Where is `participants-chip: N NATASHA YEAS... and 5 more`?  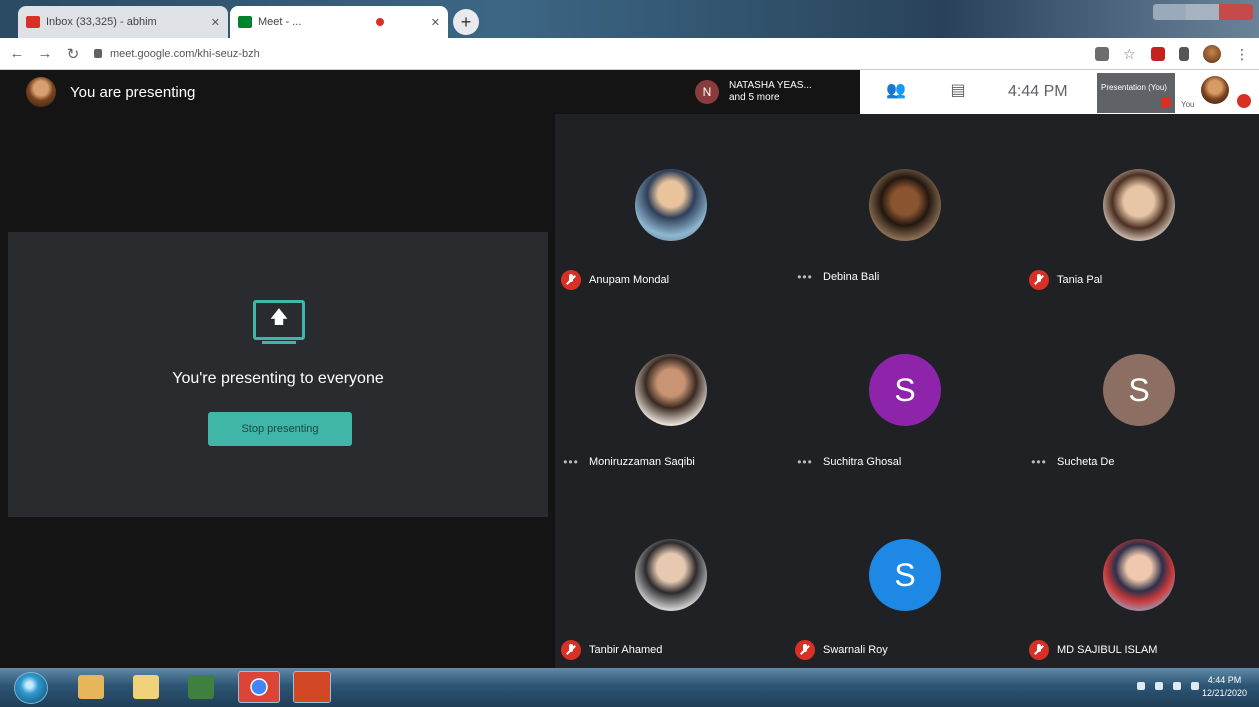 participants-chip: N NATASHA YEAS... and 5 more is located at coordinates (707, 92).